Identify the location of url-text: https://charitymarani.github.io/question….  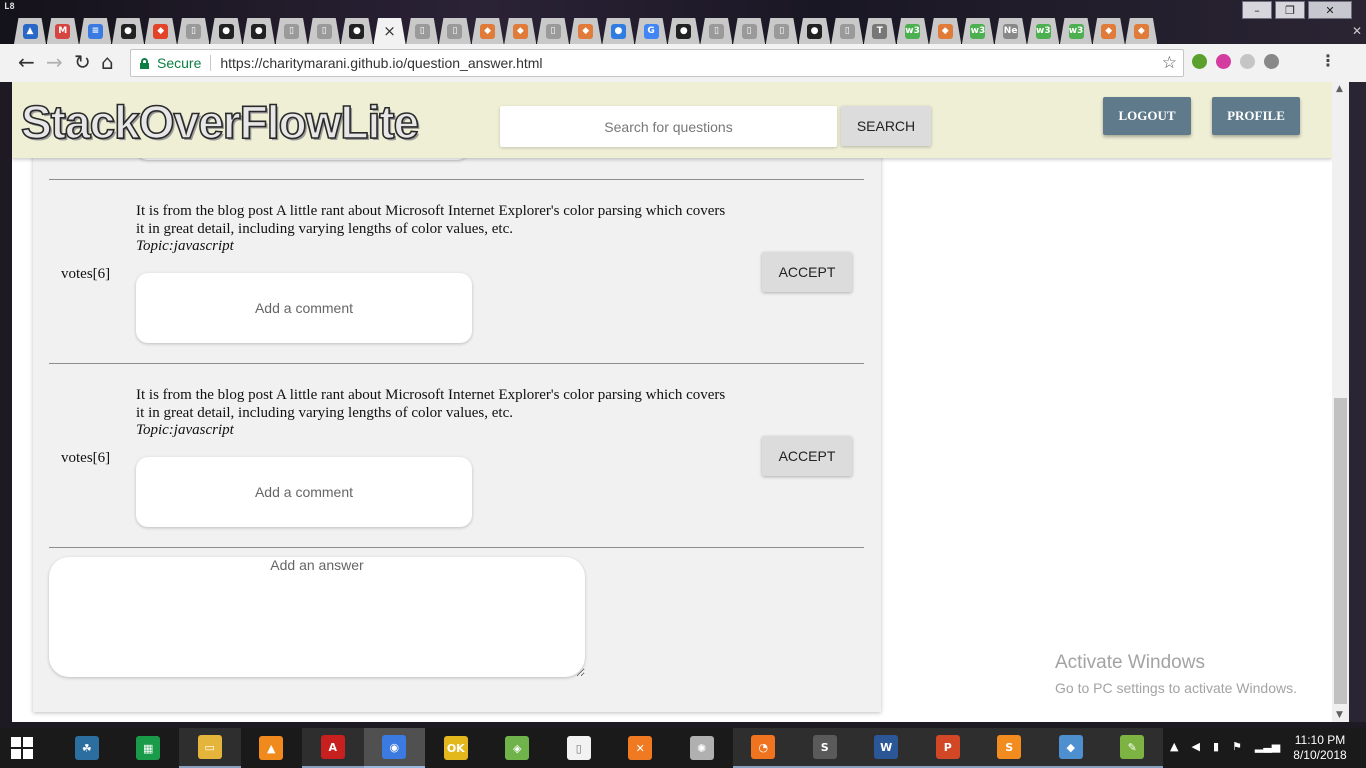
(381, 63).